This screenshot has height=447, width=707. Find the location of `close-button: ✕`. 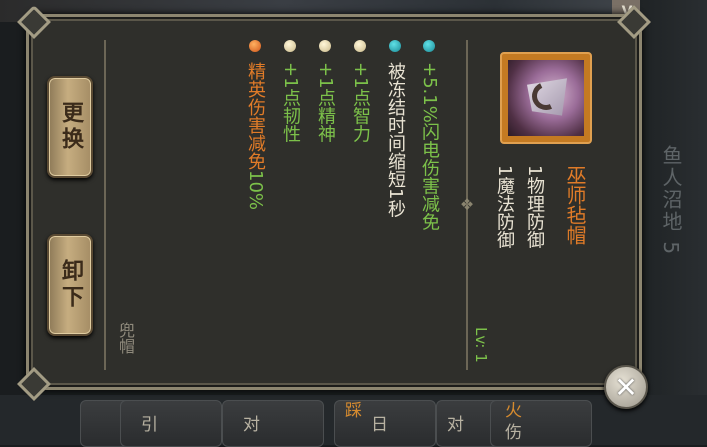

close-button: ✕ is located at coordinates (626, 387).